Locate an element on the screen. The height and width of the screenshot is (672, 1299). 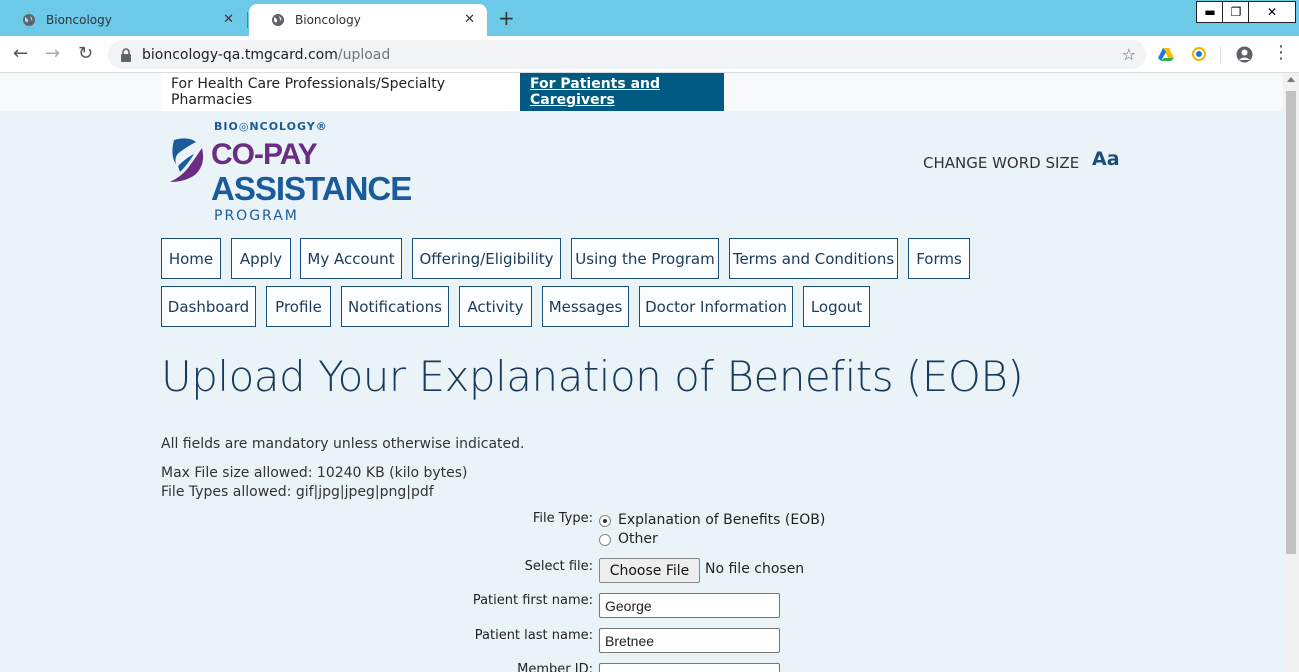
nav-terms-and-conditions: Terms and Conditions is located at coordinates (813, 258).